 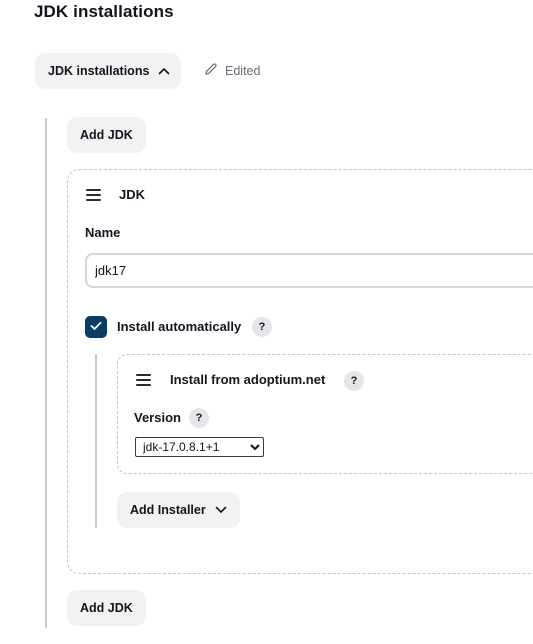 I want to click on install-automatically-checkbox, so click(x=96, y=327).